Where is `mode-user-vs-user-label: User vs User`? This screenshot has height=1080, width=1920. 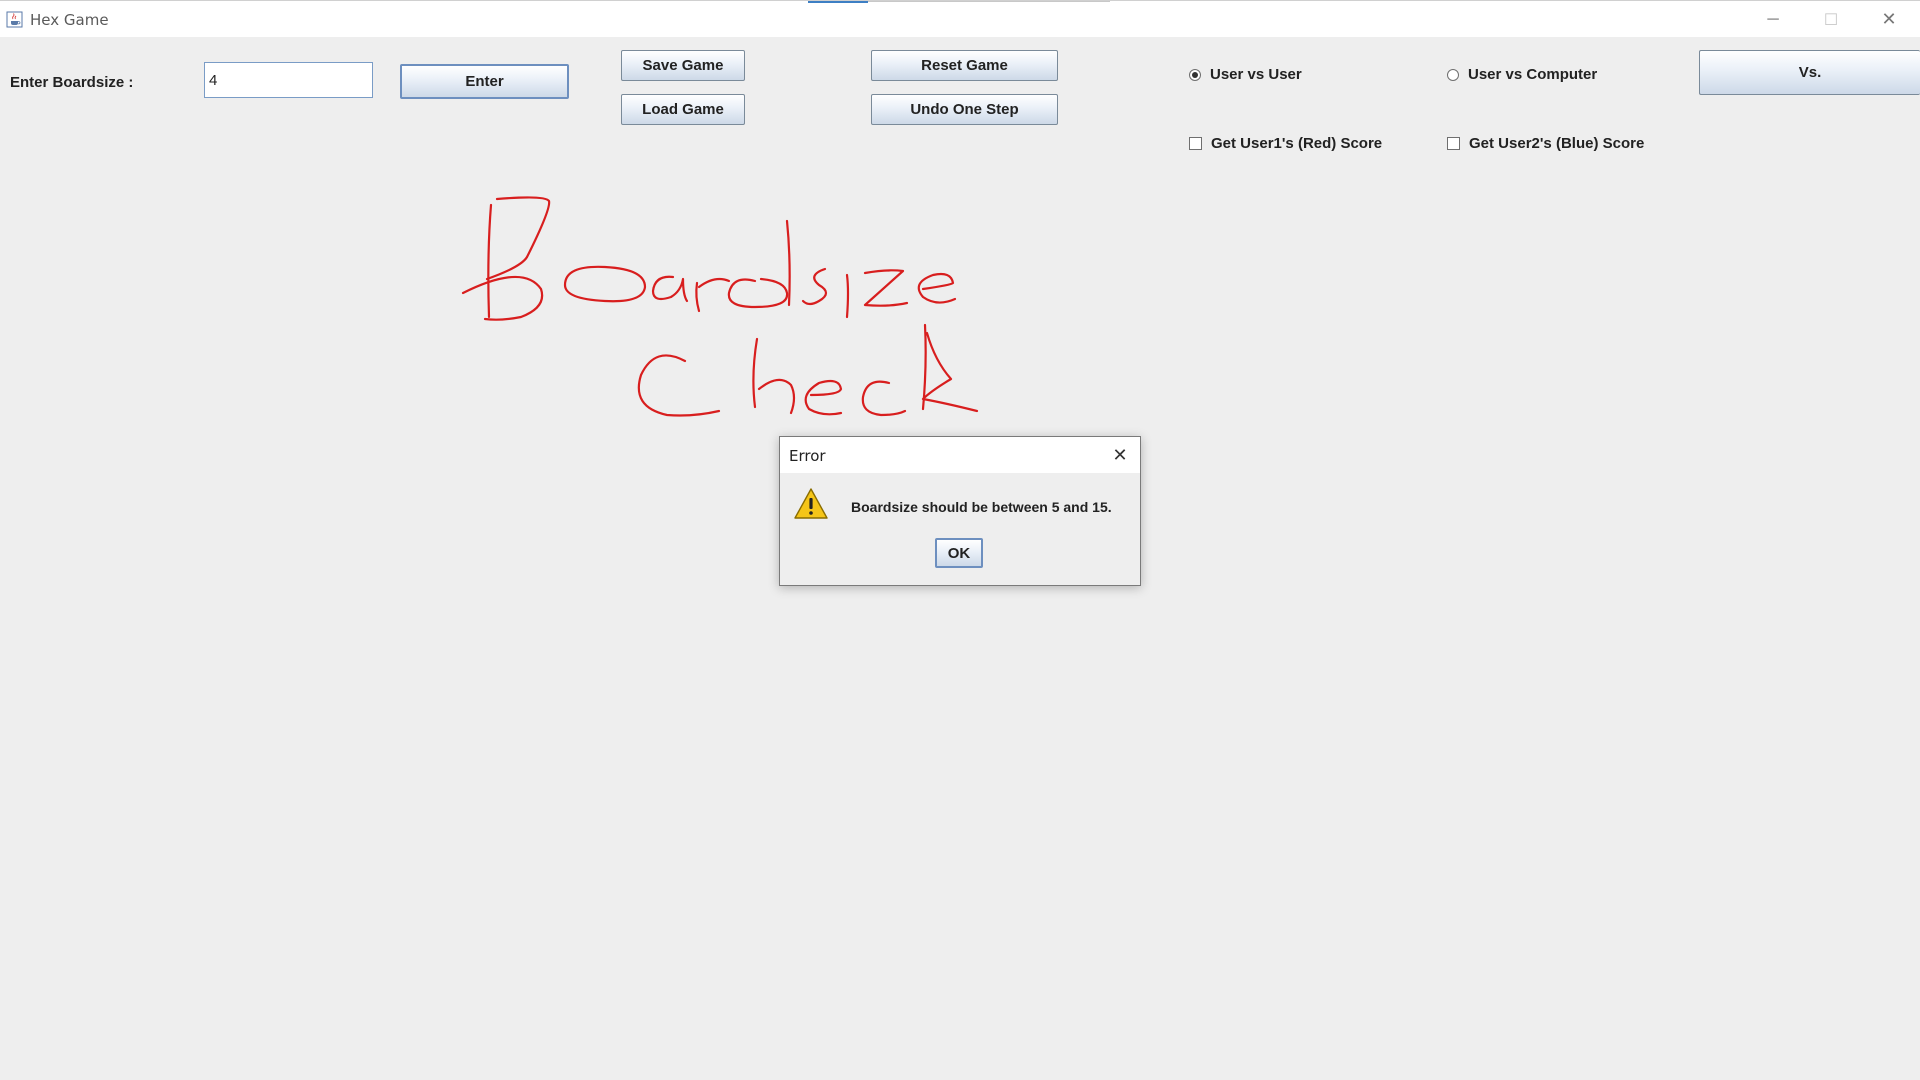 mode-user-vs-user-label: User vs User is located at coordinates (1256, 74).